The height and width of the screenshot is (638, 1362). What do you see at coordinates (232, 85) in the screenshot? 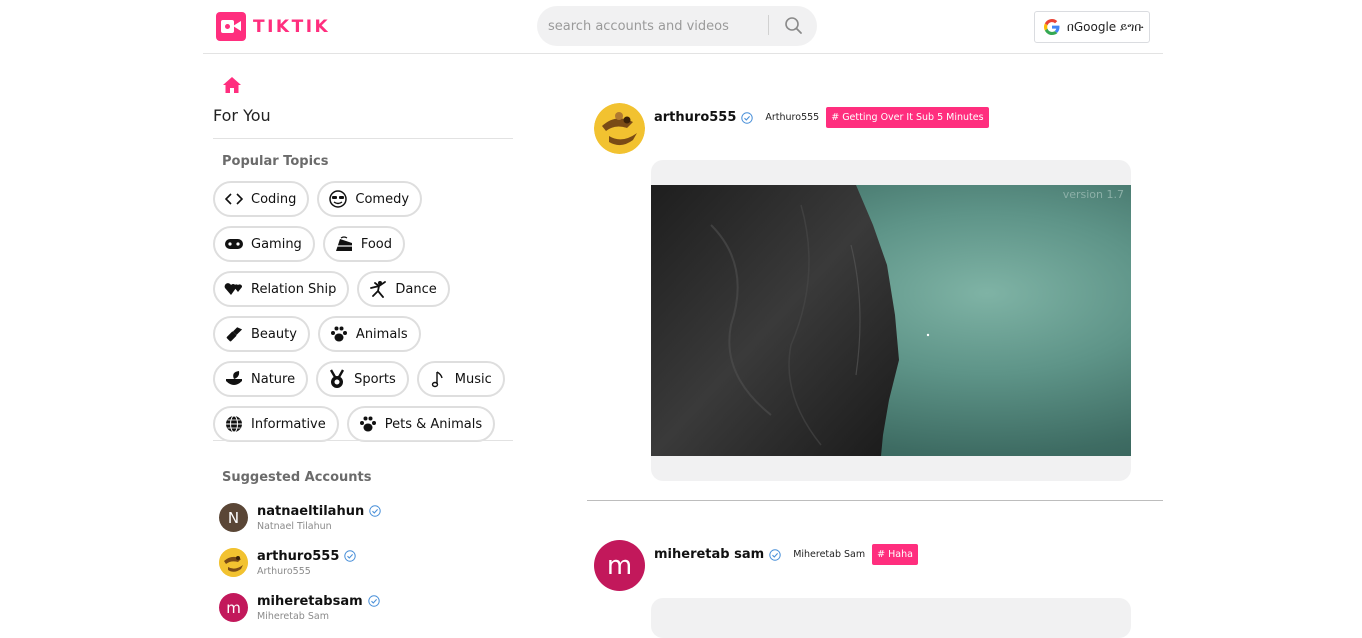
I see `home-icon` at bounding box center [232, 85].